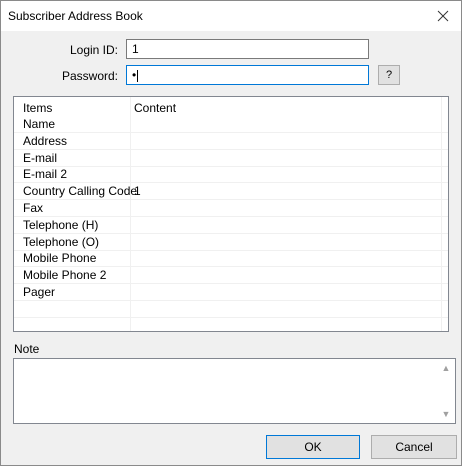 This screenshot has width=462, height=466. What do you see at coordinates (231, 124) in the screenshot?
I see `table-row: Name` at bounding box center [231, 124].